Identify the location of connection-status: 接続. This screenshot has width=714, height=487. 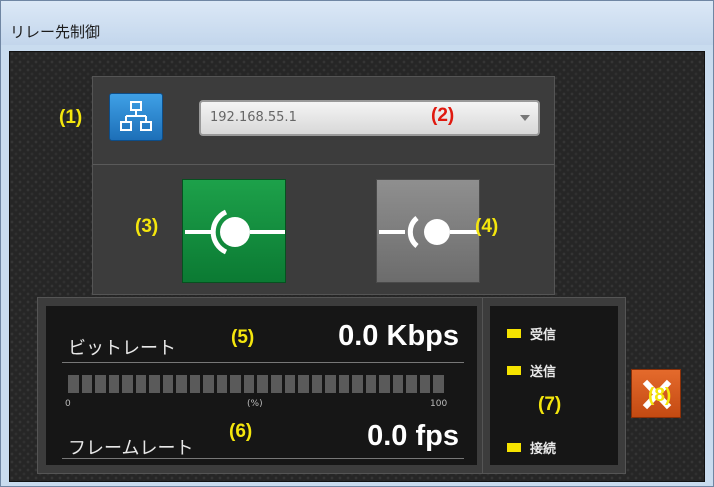
(531, 447).